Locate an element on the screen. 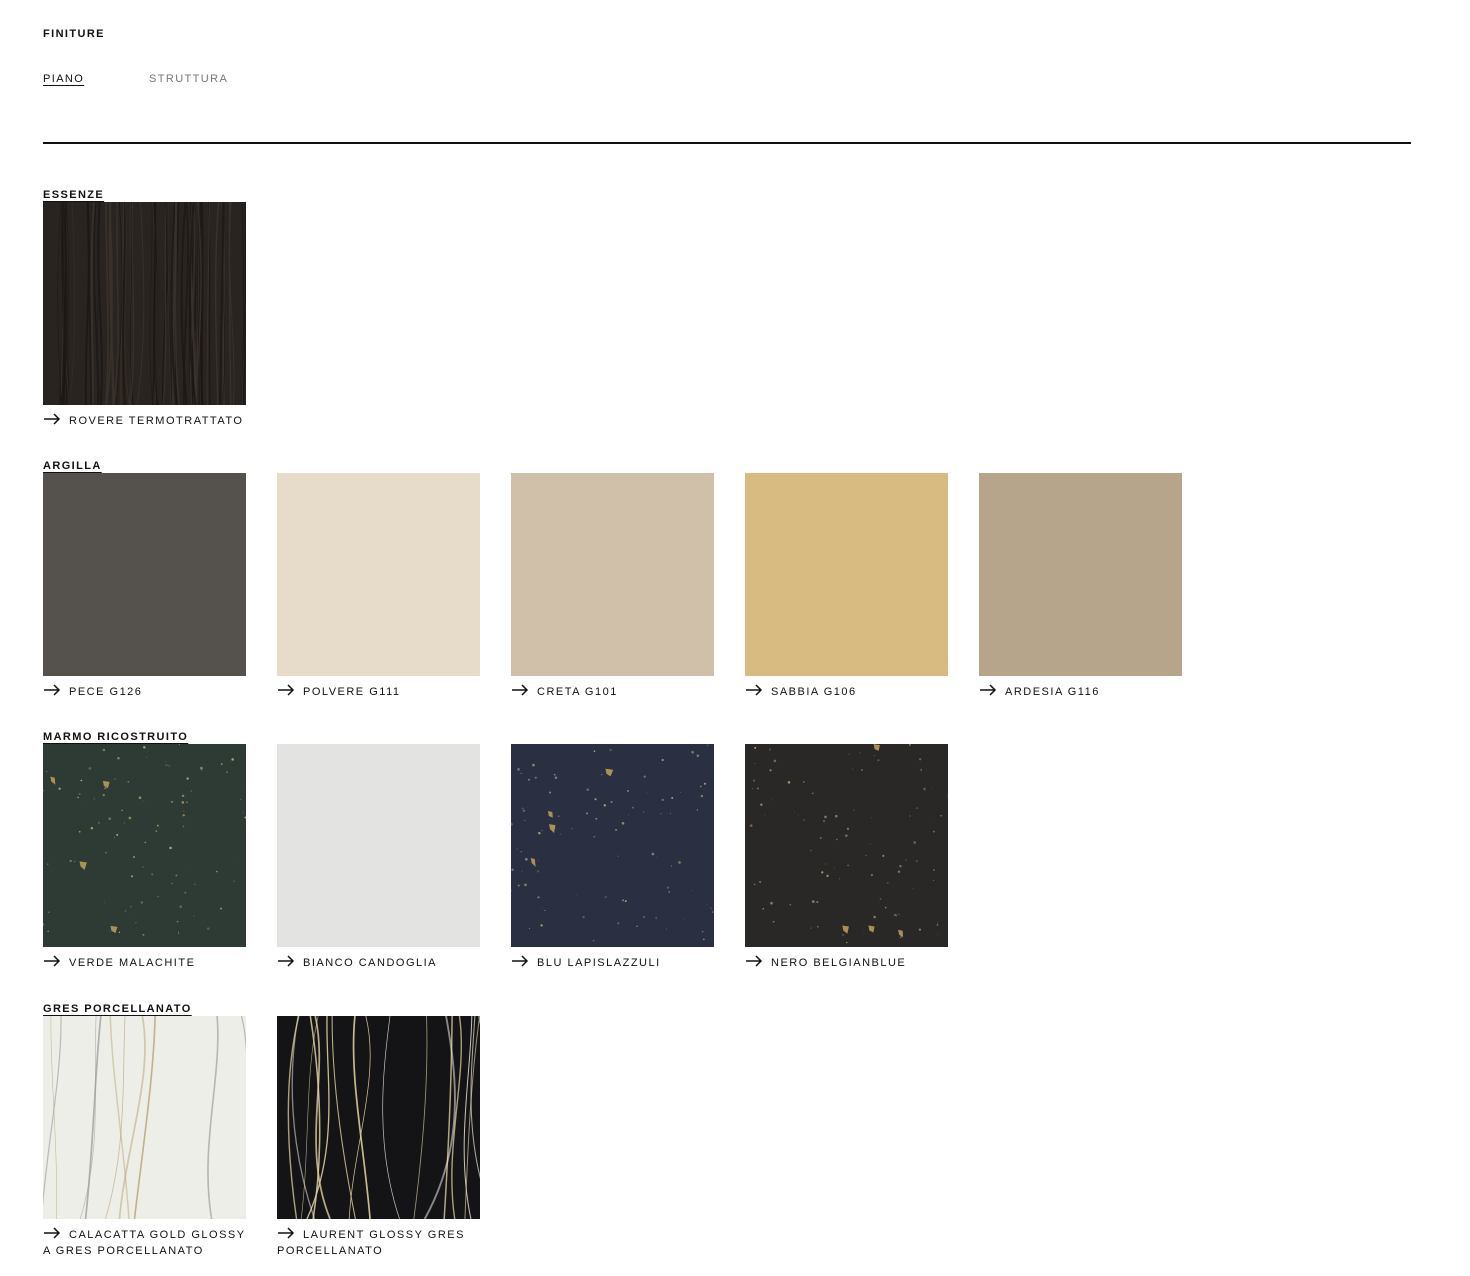 Image resolution: width=1470 pixels, height=1276 pixels. swatch-card: BLU LAPISLAZZULI is located at coordinates (612, 857).